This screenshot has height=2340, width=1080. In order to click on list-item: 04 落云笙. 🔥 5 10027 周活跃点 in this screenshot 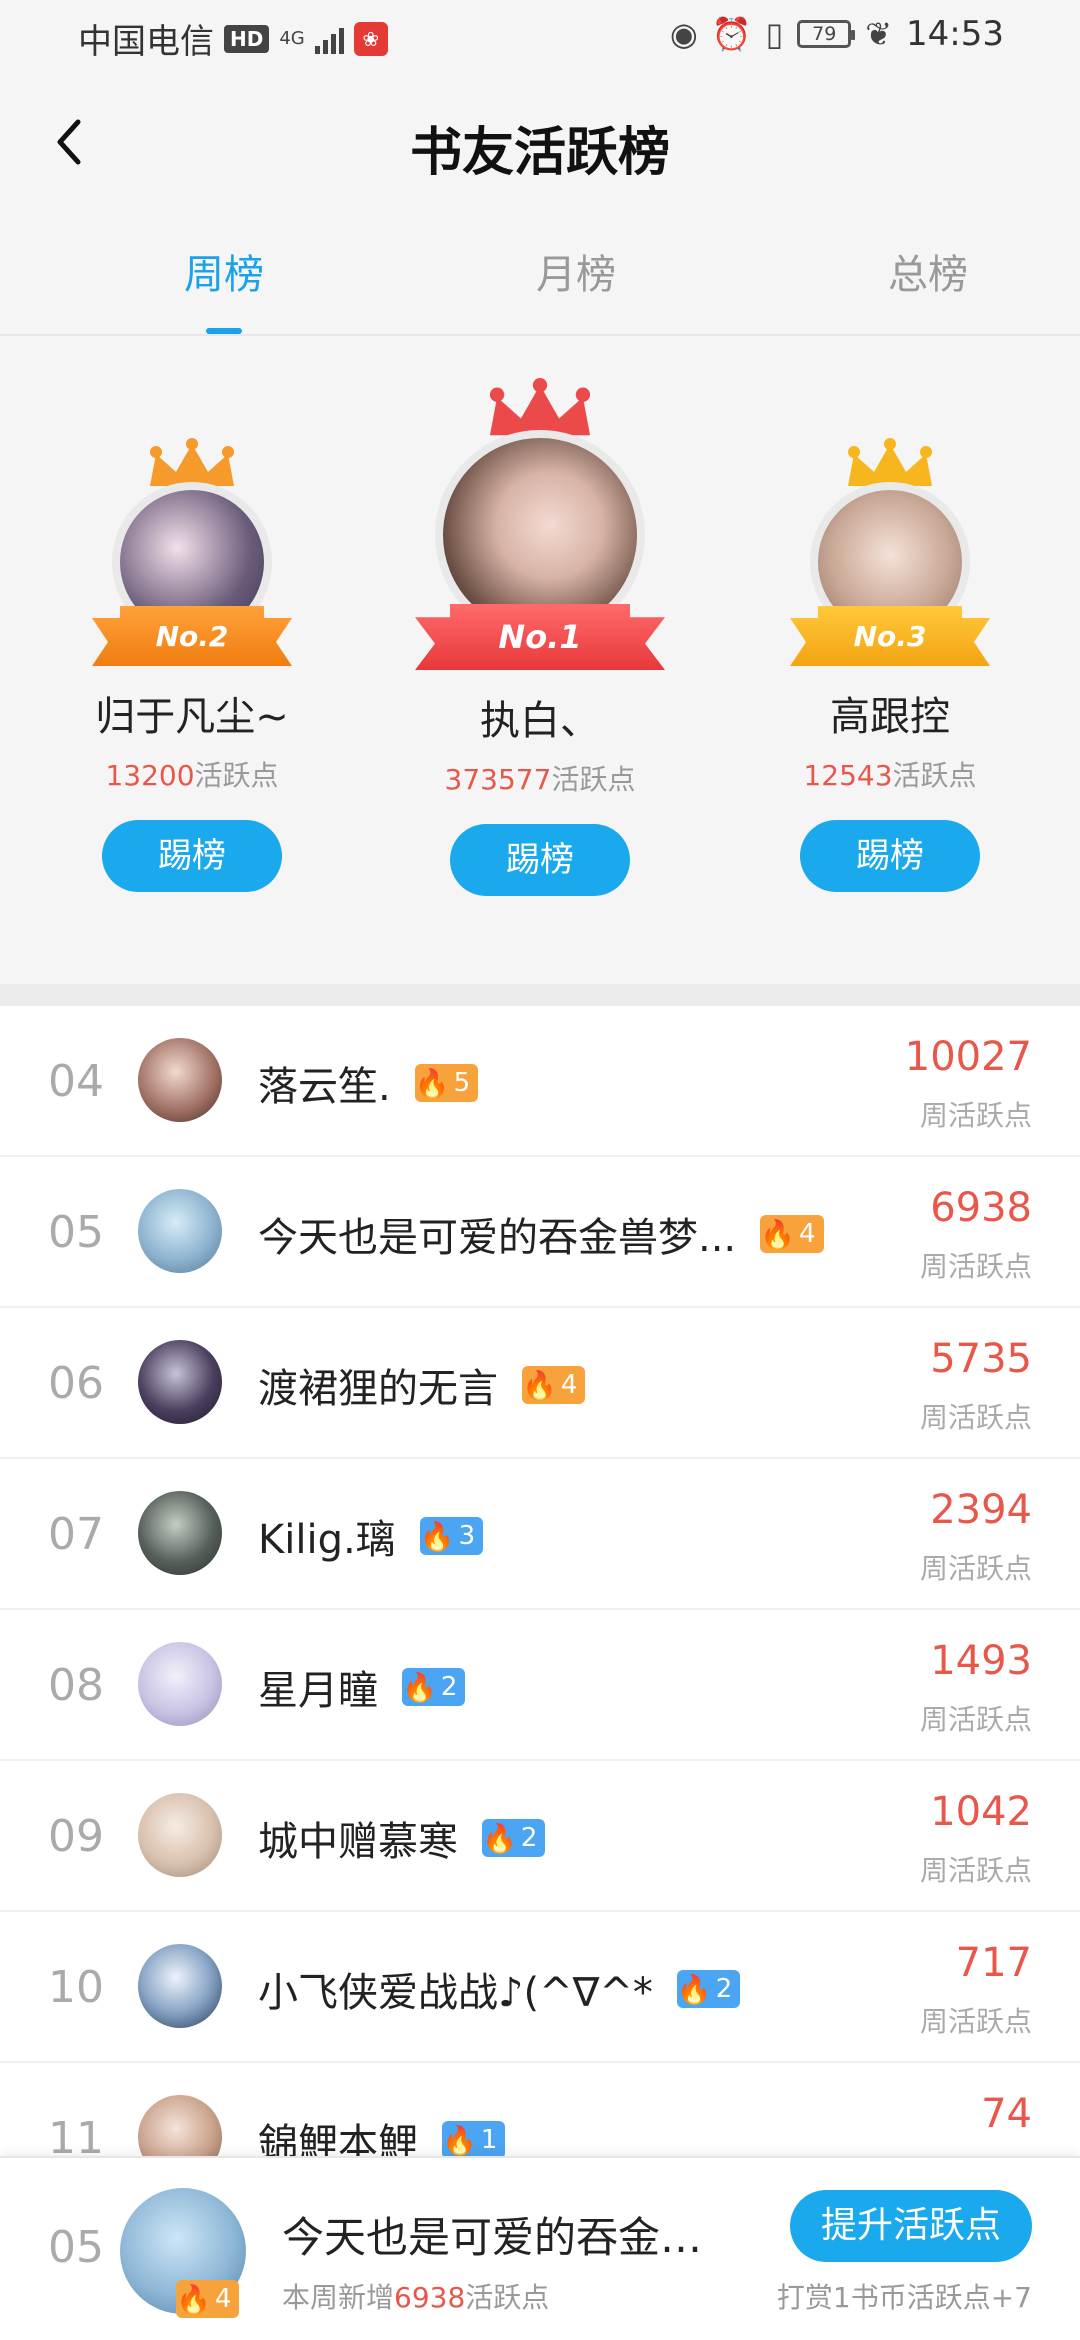, I will do `click(540, 1081)`.